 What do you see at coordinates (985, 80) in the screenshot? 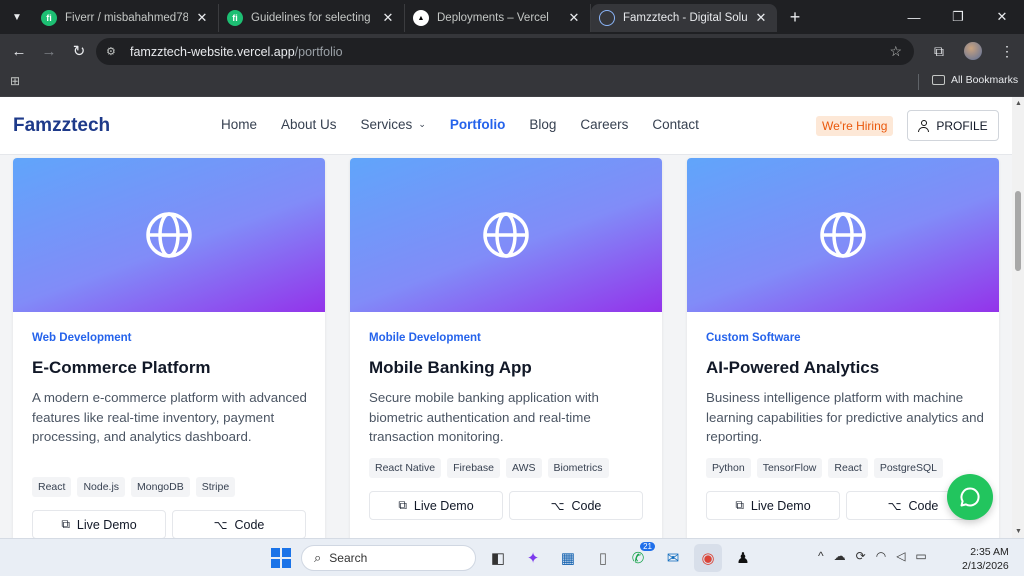
I see `all-bookmarks-label: All Bookmarks` at bounding box center [985, 80].